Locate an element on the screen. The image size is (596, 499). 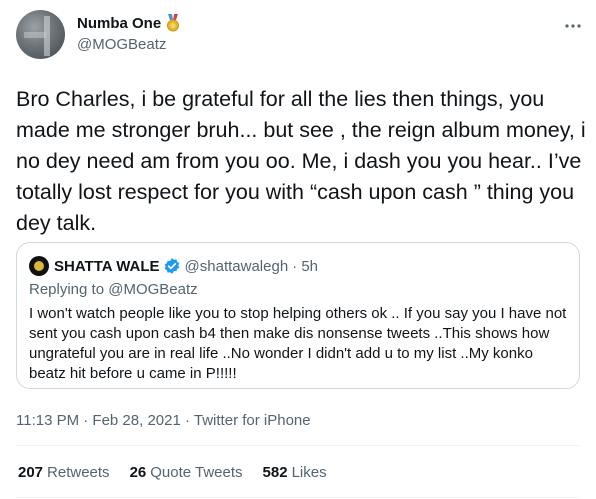
quoted-tweet-header: SHATTA WALE @shattawalegh · 5h is located at coordinates (173, 266).